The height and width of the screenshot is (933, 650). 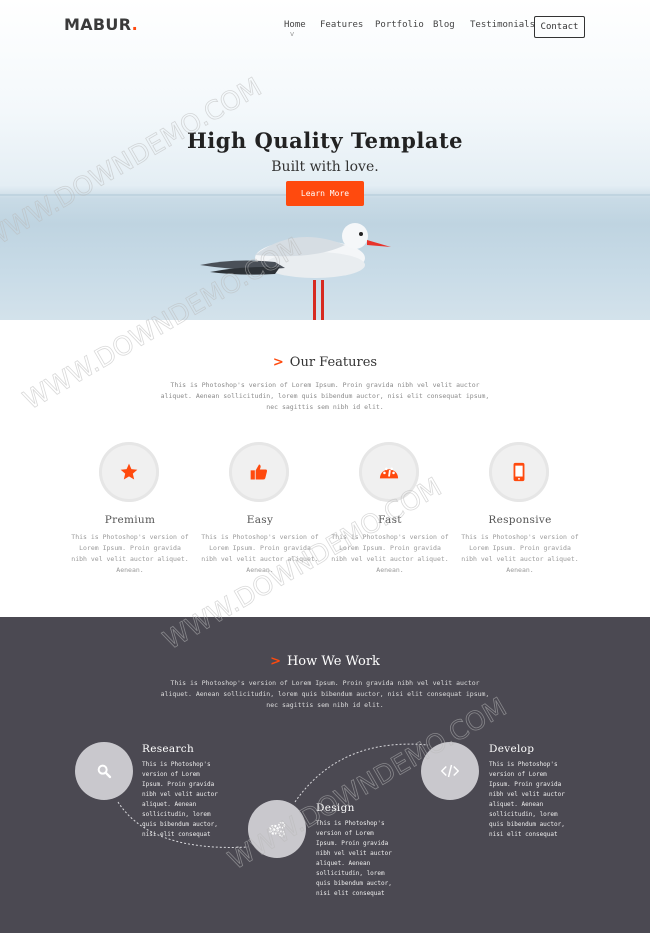 What do you see at coordinates (295, 25) in the screenshot?
I see `nav-home: Home` at bounding box center [295, 25].